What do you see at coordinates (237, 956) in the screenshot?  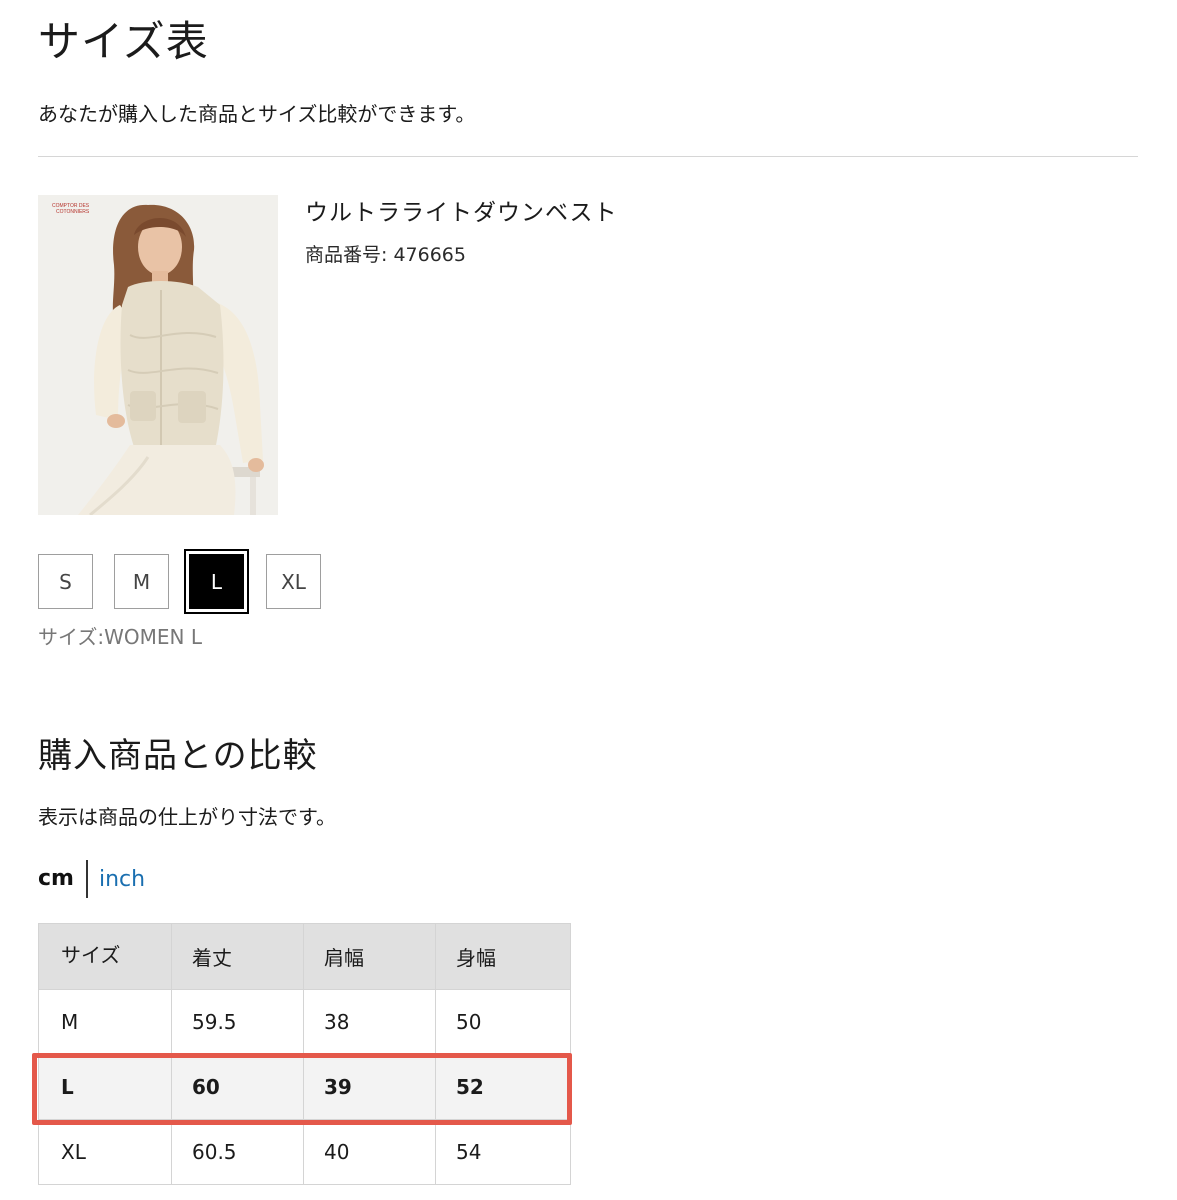 I see `table-header-cell: 着丈` at bounding box center [237, 956].